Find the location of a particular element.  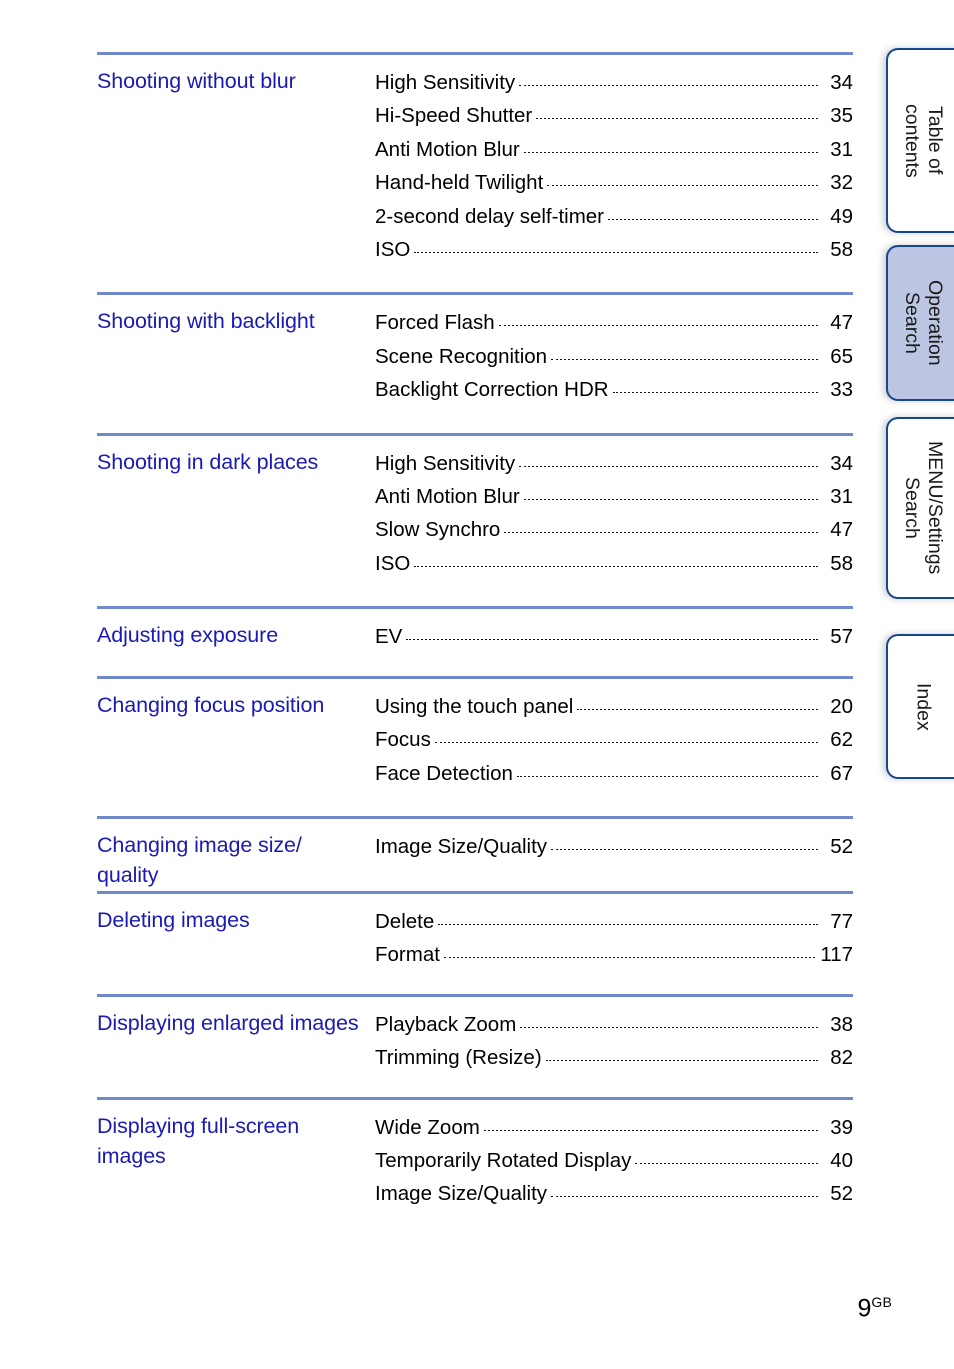

toc-entry-page-number: 65 is located at coordinates (841, 356).